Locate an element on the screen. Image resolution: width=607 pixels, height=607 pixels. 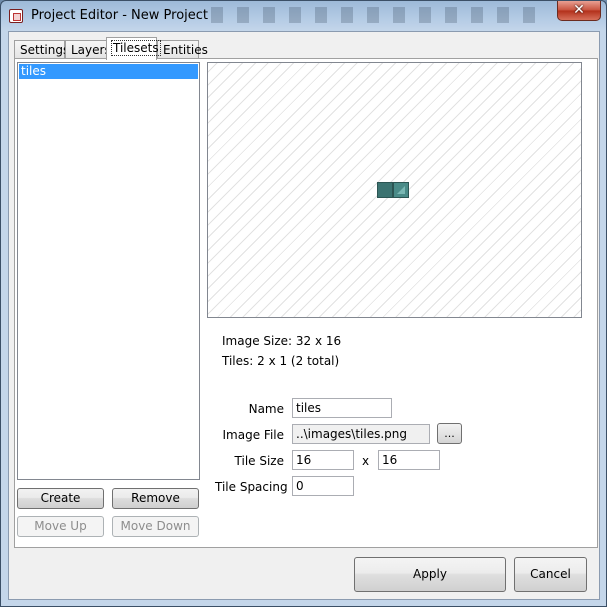
tab-tilesets-label: Tilesets is located at coordinates (136, 48).